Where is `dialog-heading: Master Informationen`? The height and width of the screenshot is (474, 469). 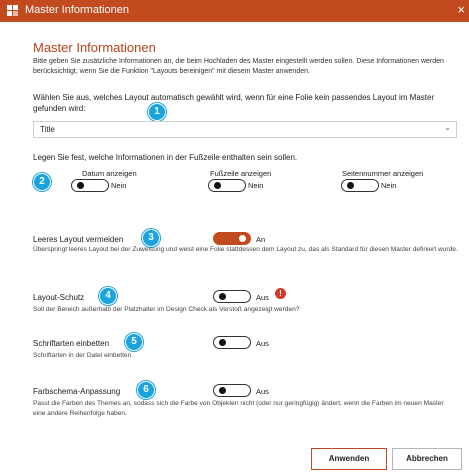
dialog-heading: Master Informationen is located at coordinates (94, 47).